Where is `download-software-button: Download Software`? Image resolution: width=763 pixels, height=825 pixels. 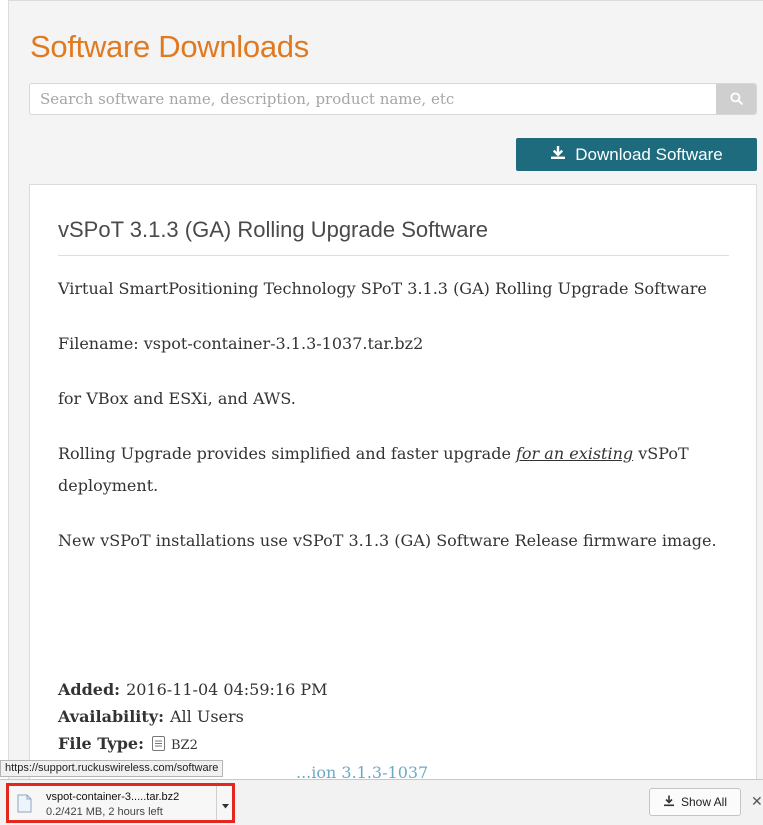 download-software-button: Download Software is located at coordinates (636, 154).